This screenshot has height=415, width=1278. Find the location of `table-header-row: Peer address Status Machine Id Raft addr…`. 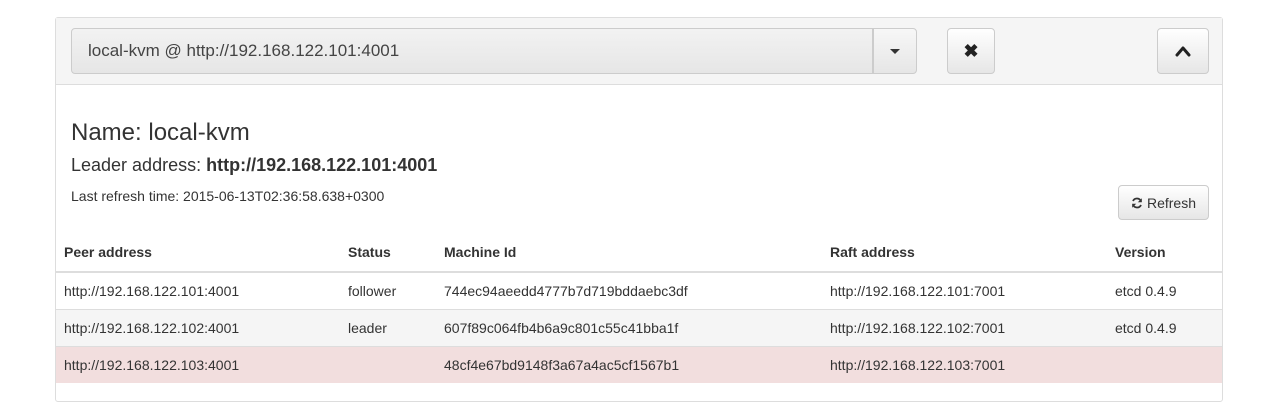

table-header-row: Peer address Status Machine Id Raft addr… is located at coordinates (639, 253).